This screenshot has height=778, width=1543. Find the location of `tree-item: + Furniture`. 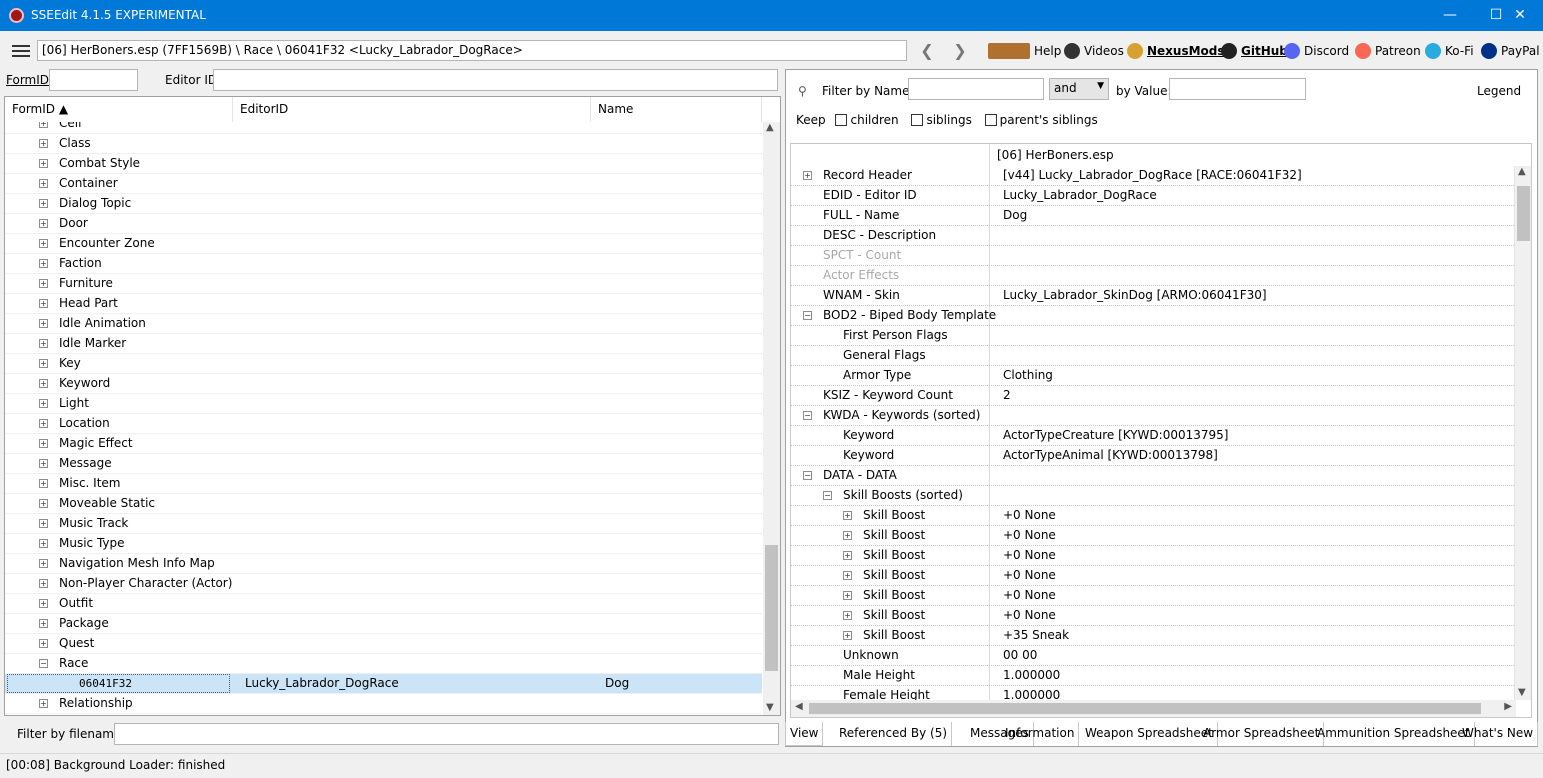

tree-item: + Furniture is located at coordinates (383, 284).